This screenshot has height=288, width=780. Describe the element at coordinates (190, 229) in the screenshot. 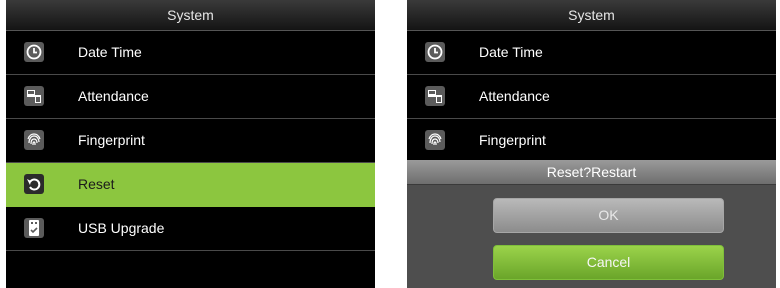

I see `menu-item-usb-upgrade: USB Upgrade` at that location.